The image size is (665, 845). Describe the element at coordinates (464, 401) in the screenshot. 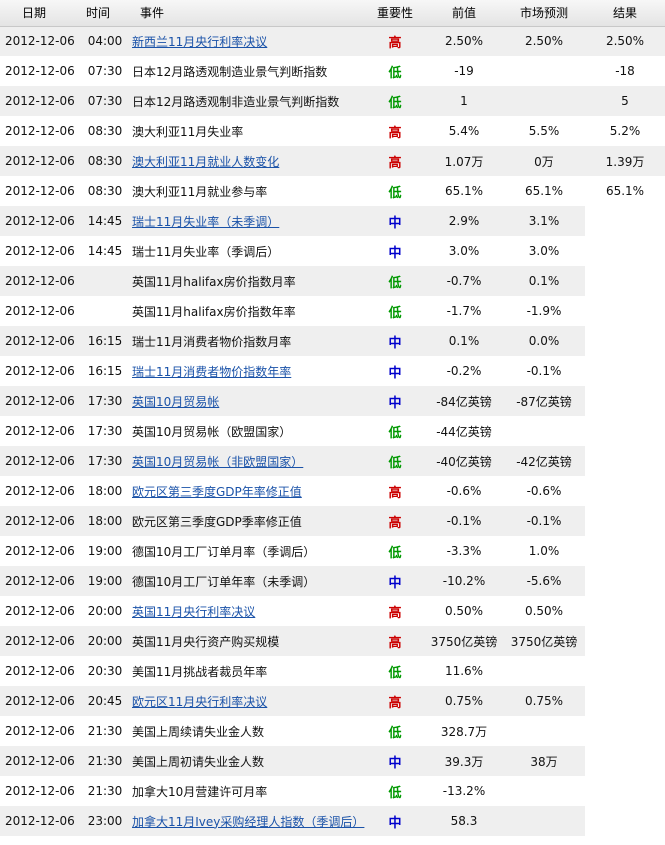

I see `row-previous: -84亿英镑` at that location.